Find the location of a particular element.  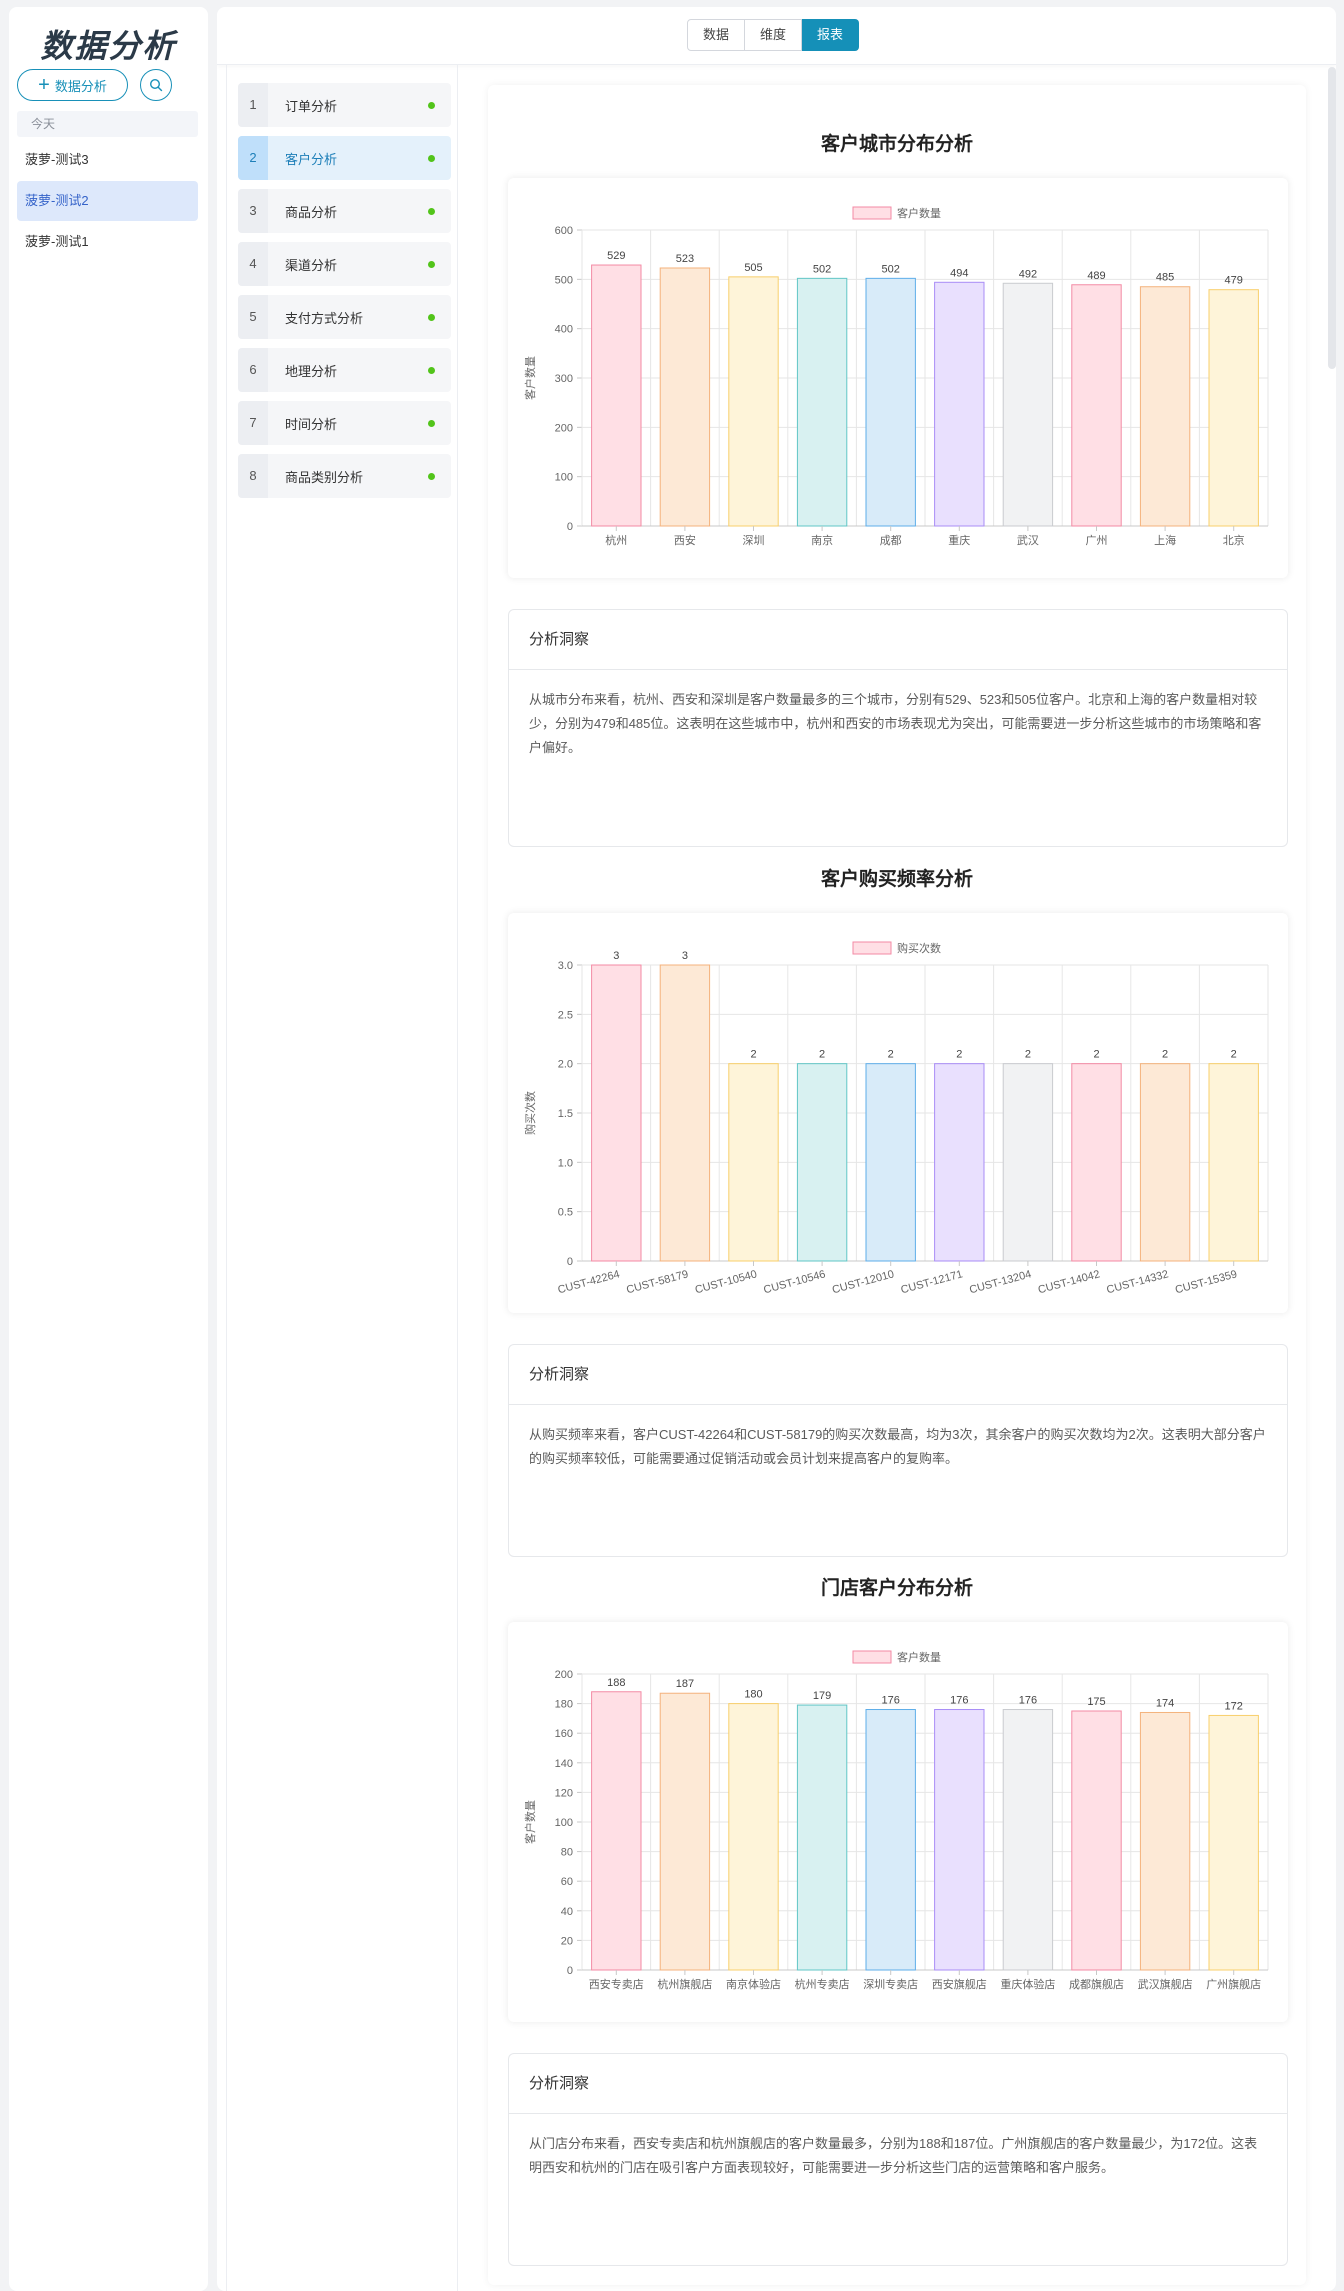

tab-report: 报表 is located at coordinates (831, 35).